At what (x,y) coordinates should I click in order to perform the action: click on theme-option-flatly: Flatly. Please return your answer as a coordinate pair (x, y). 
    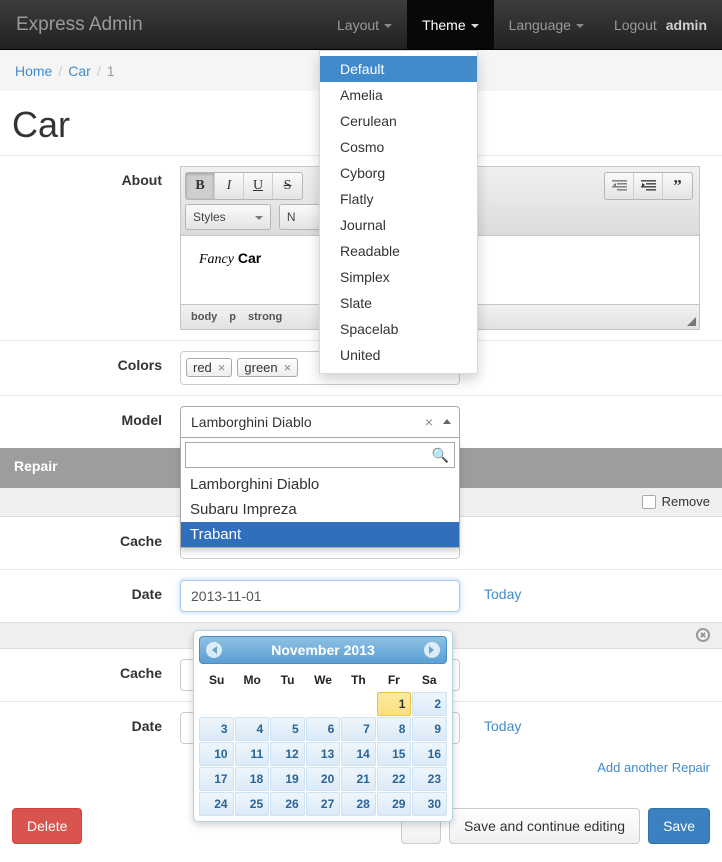
    Looking at the image, I should click on (398, 199).